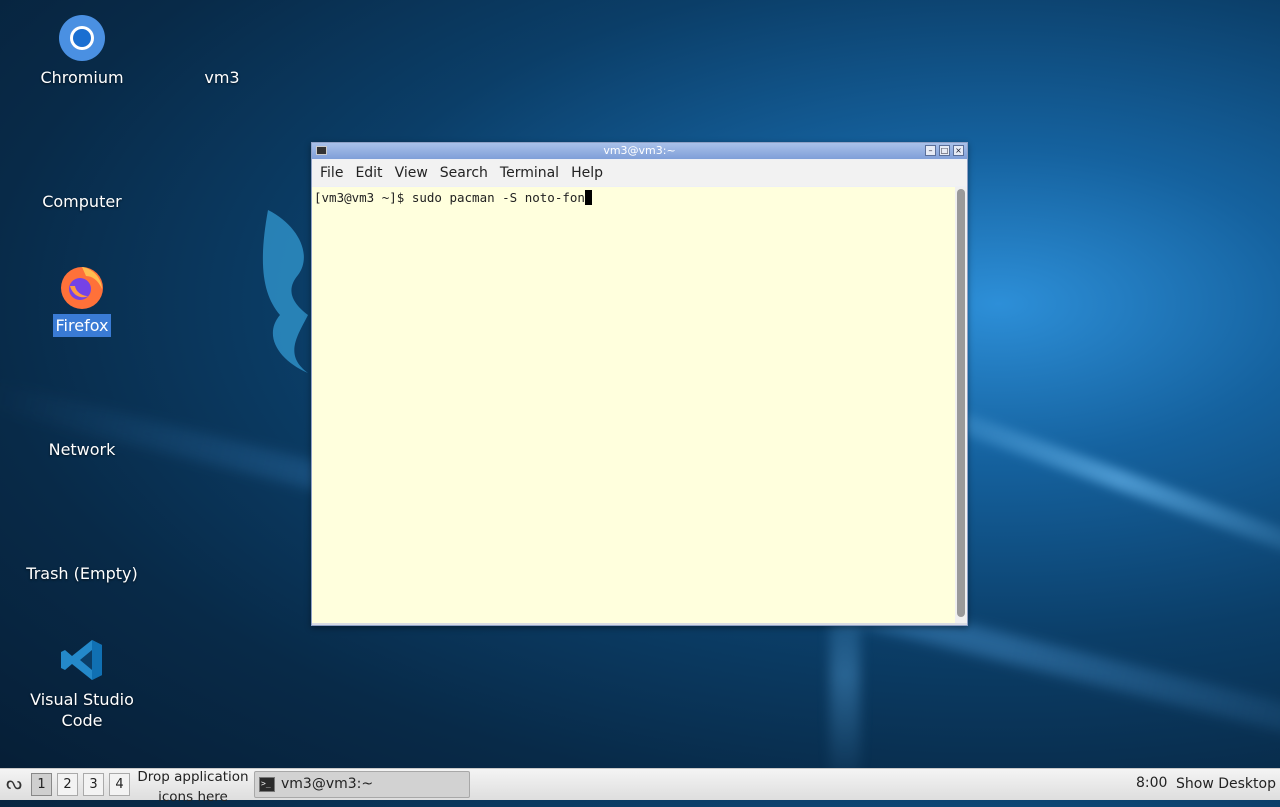  What do you see at coordinates (82, 410) in the screenshot?
I see `network-icon` at bounding box center [82, 410].